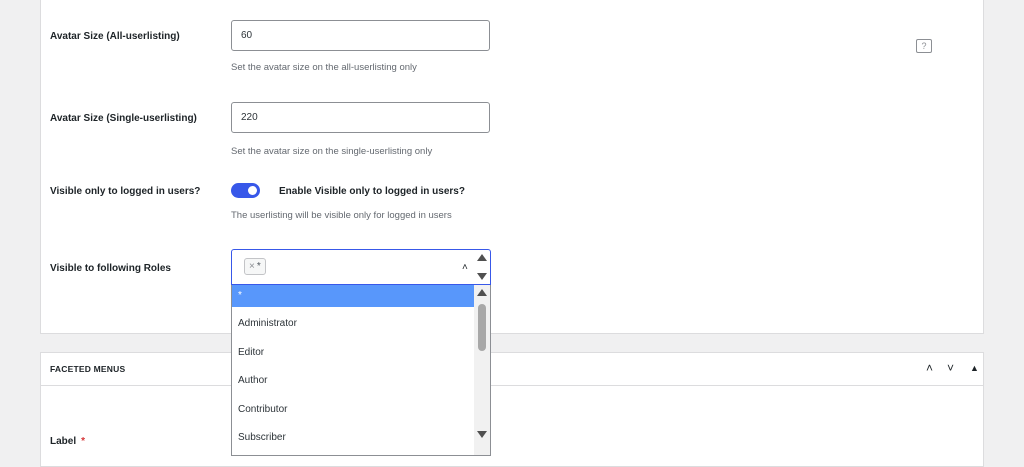  What do you see at coordinates (482, 370) in the screenshot?
I see `dropdown-scrollbar` at bounding box center [482, 370].